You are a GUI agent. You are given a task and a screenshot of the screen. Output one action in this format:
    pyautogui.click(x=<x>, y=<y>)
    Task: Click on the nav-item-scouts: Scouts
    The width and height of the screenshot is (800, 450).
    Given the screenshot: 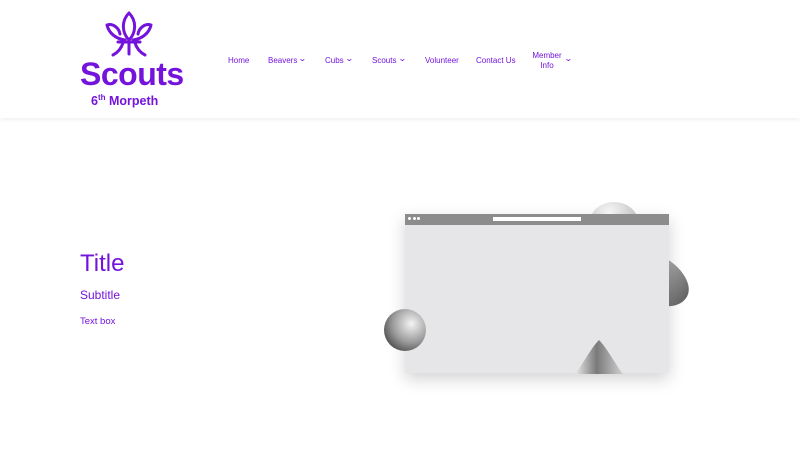 What is the action you would take?
    pyautogui.click(x=384, y=61)
    